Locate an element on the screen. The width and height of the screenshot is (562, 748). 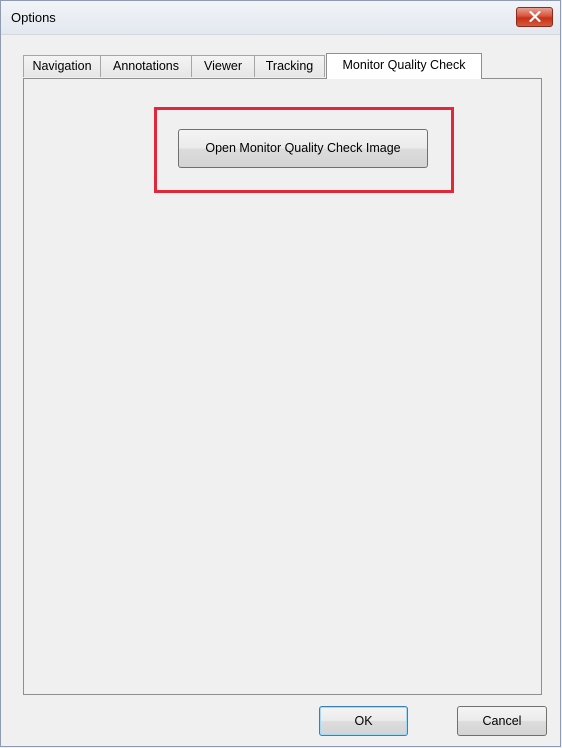
open-monitor-quality-check-image-button: Open Monitor Quality Check Image is located at coordinates (303, 148).